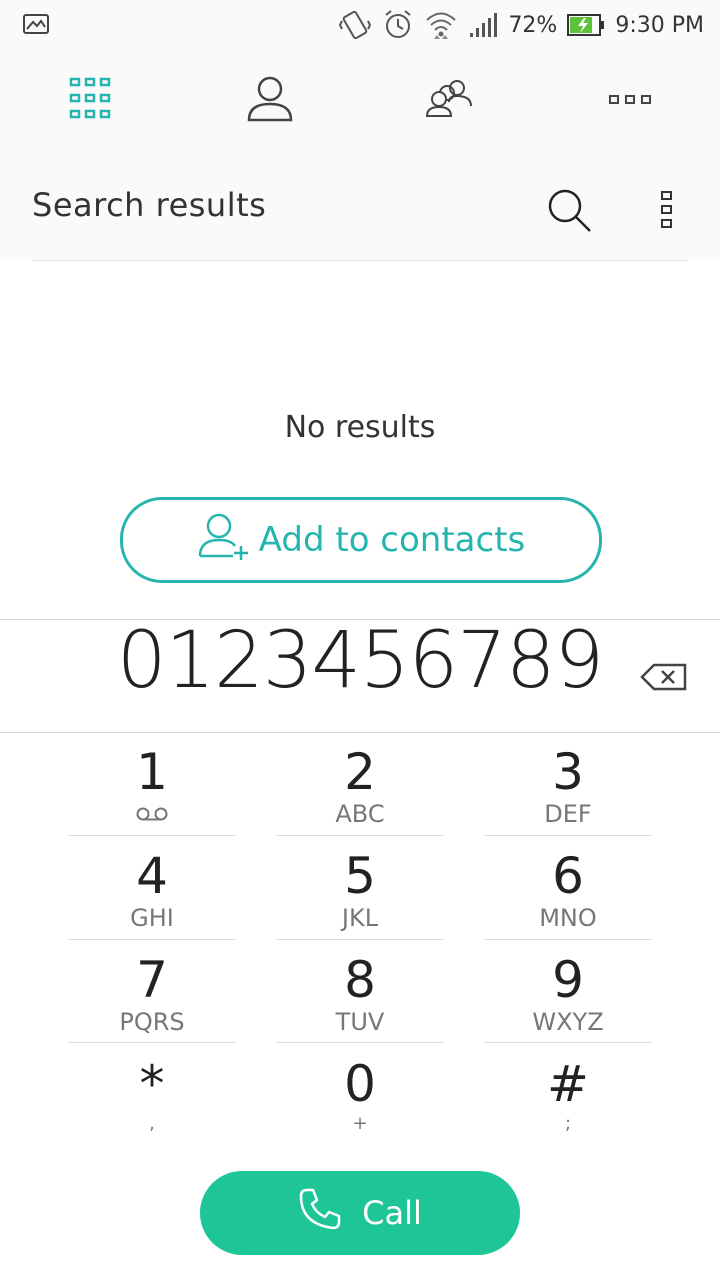  Describe the element at coordinates (568, 1123) in the screenshot. I see `key-letters: ;` at that location.